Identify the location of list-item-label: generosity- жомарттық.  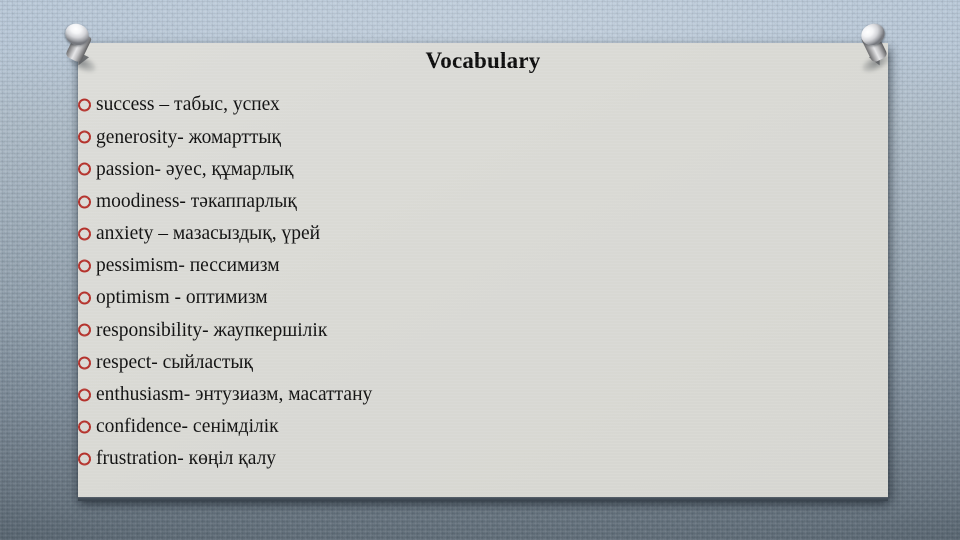
(188, 137).